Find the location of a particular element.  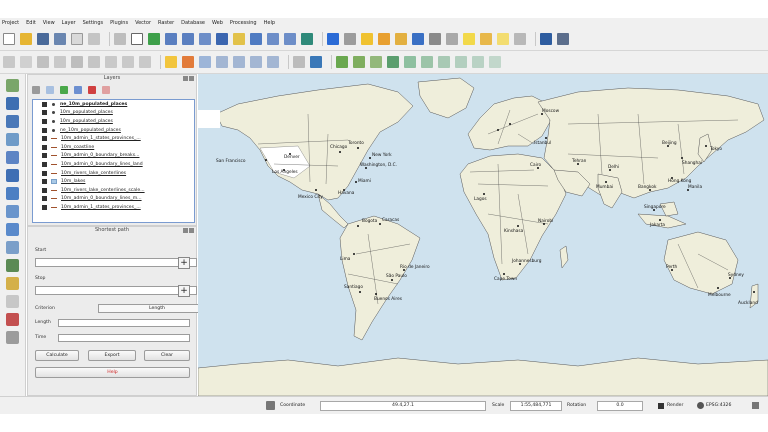

network-tool-2-icon is located at coordinates (359, 62).